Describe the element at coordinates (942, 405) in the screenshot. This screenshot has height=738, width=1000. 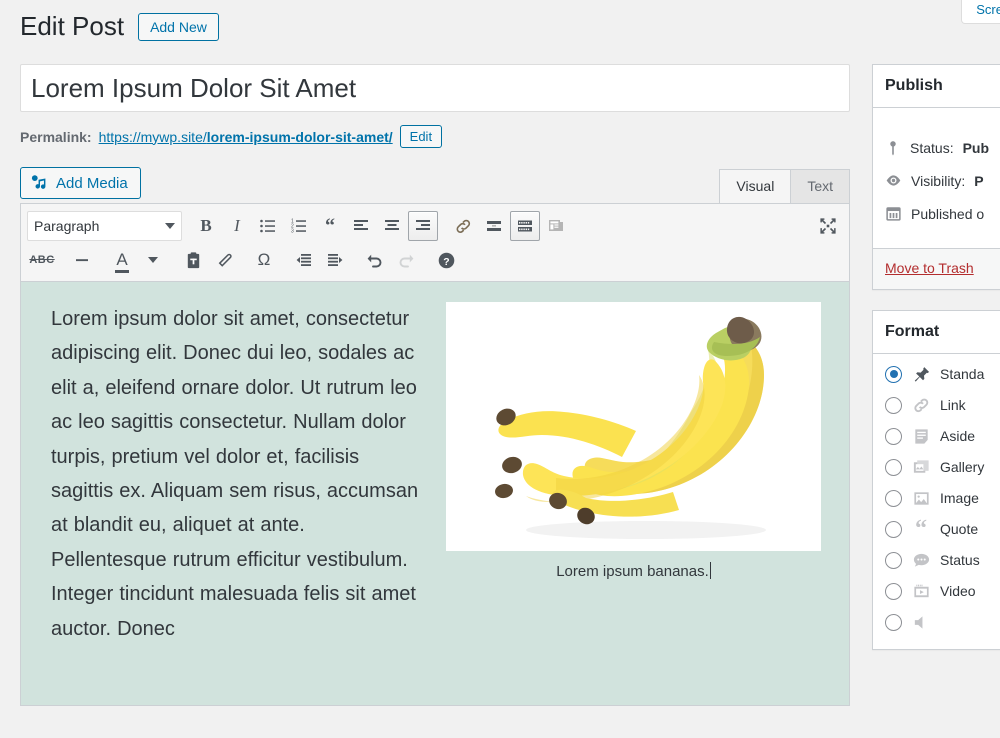
I see `format-option-link: Link` at that location.